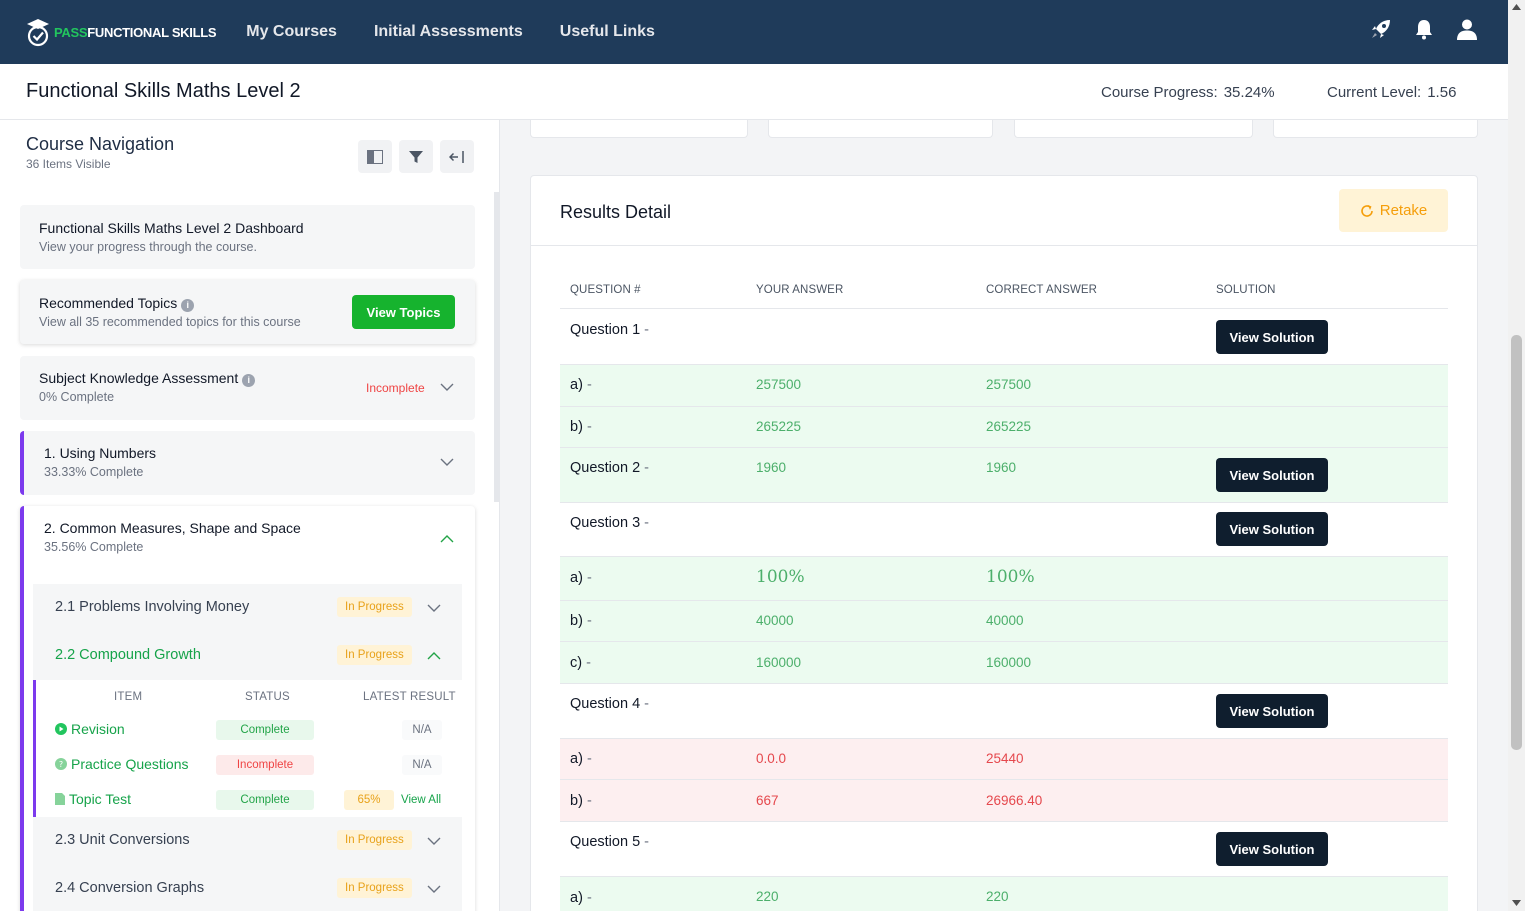 This screenshot has width=1525, height=911. I want to click on sidebar-title: Course Navigation, so click(100, 144).